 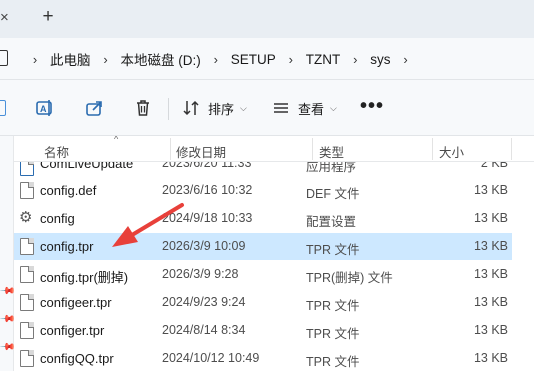 I want to click on address-bar: › 此电脑 › 本地磁盘 (D:) › SETUP › TZNT › sys ›, so click(x=267, y=59).